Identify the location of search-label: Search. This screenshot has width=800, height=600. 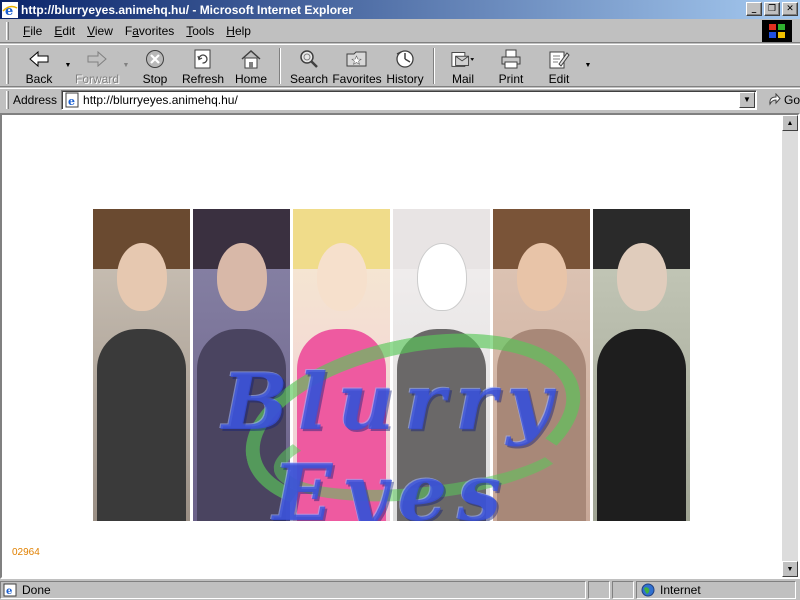
(309, 78).